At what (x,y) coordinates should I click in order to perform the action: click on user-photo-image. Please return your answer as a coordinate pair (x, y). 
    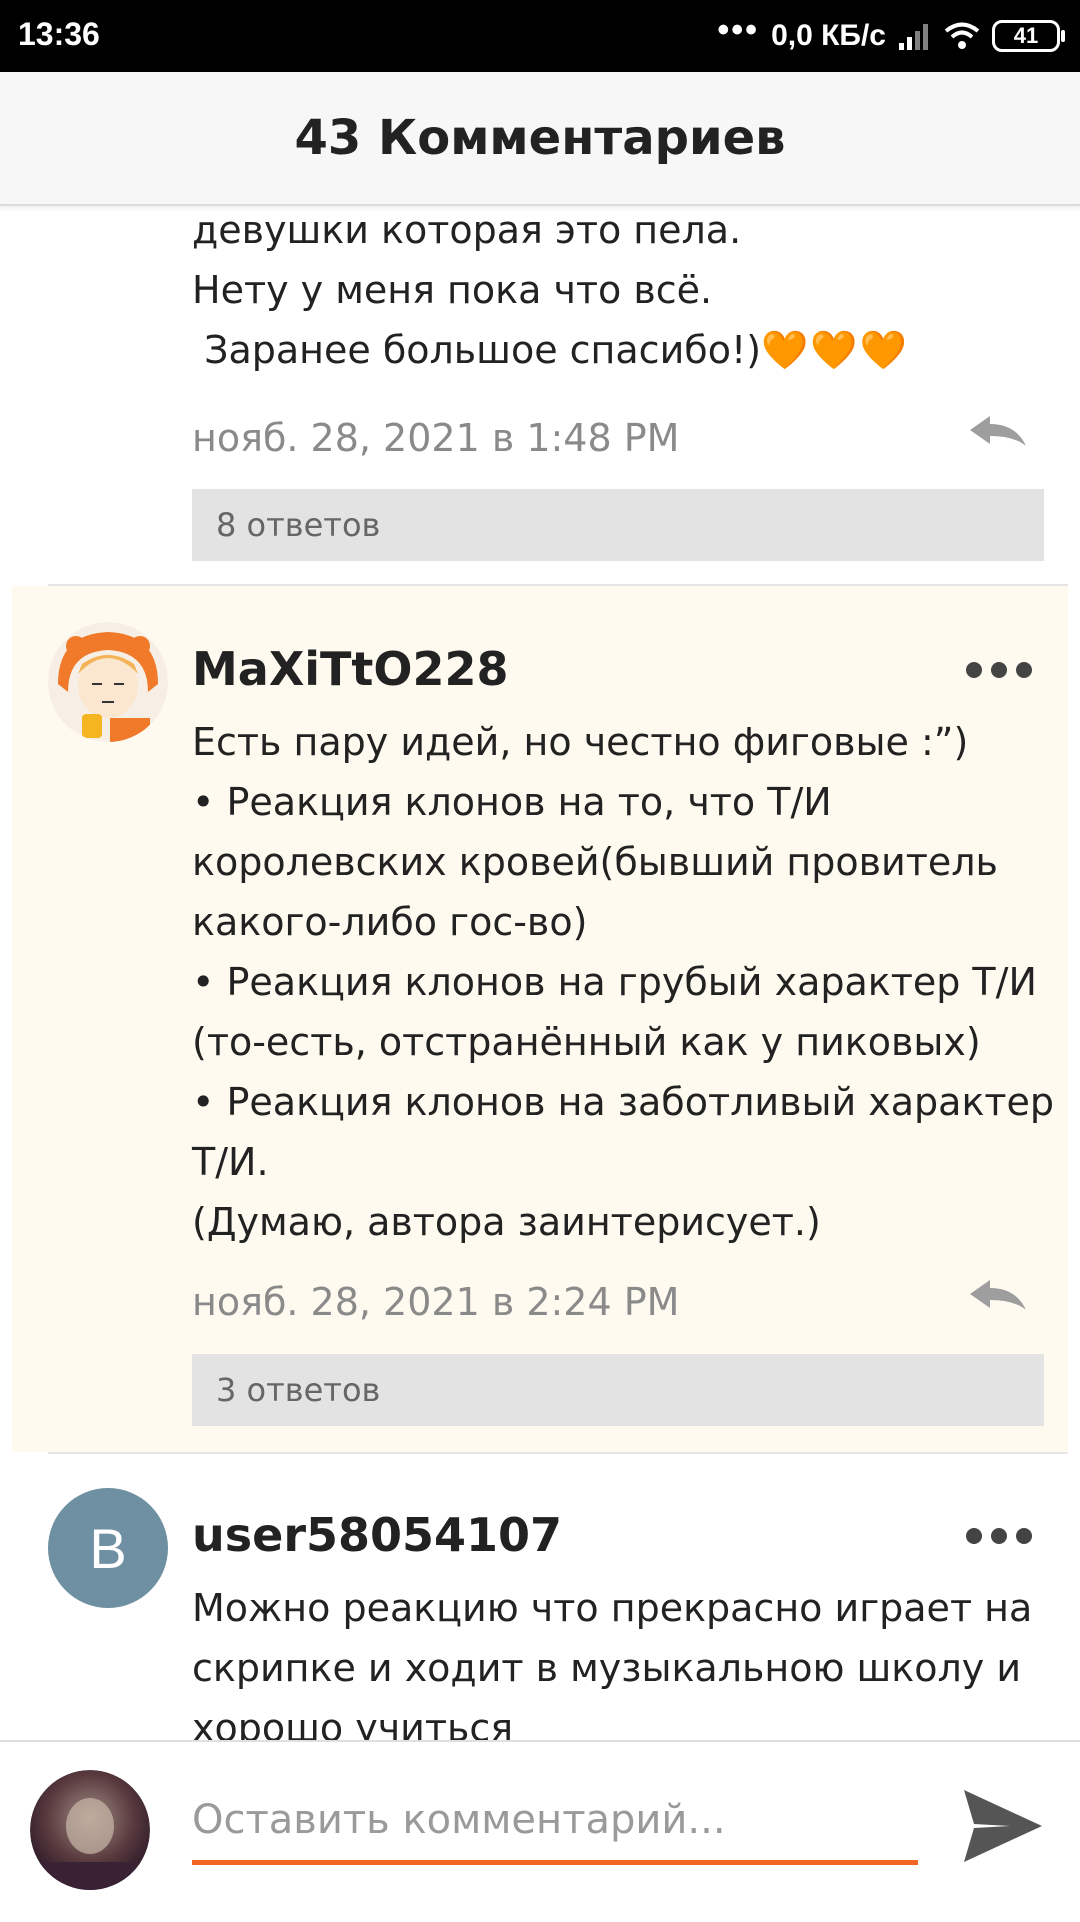
    Looking at the image, I should click on (90, 1830).